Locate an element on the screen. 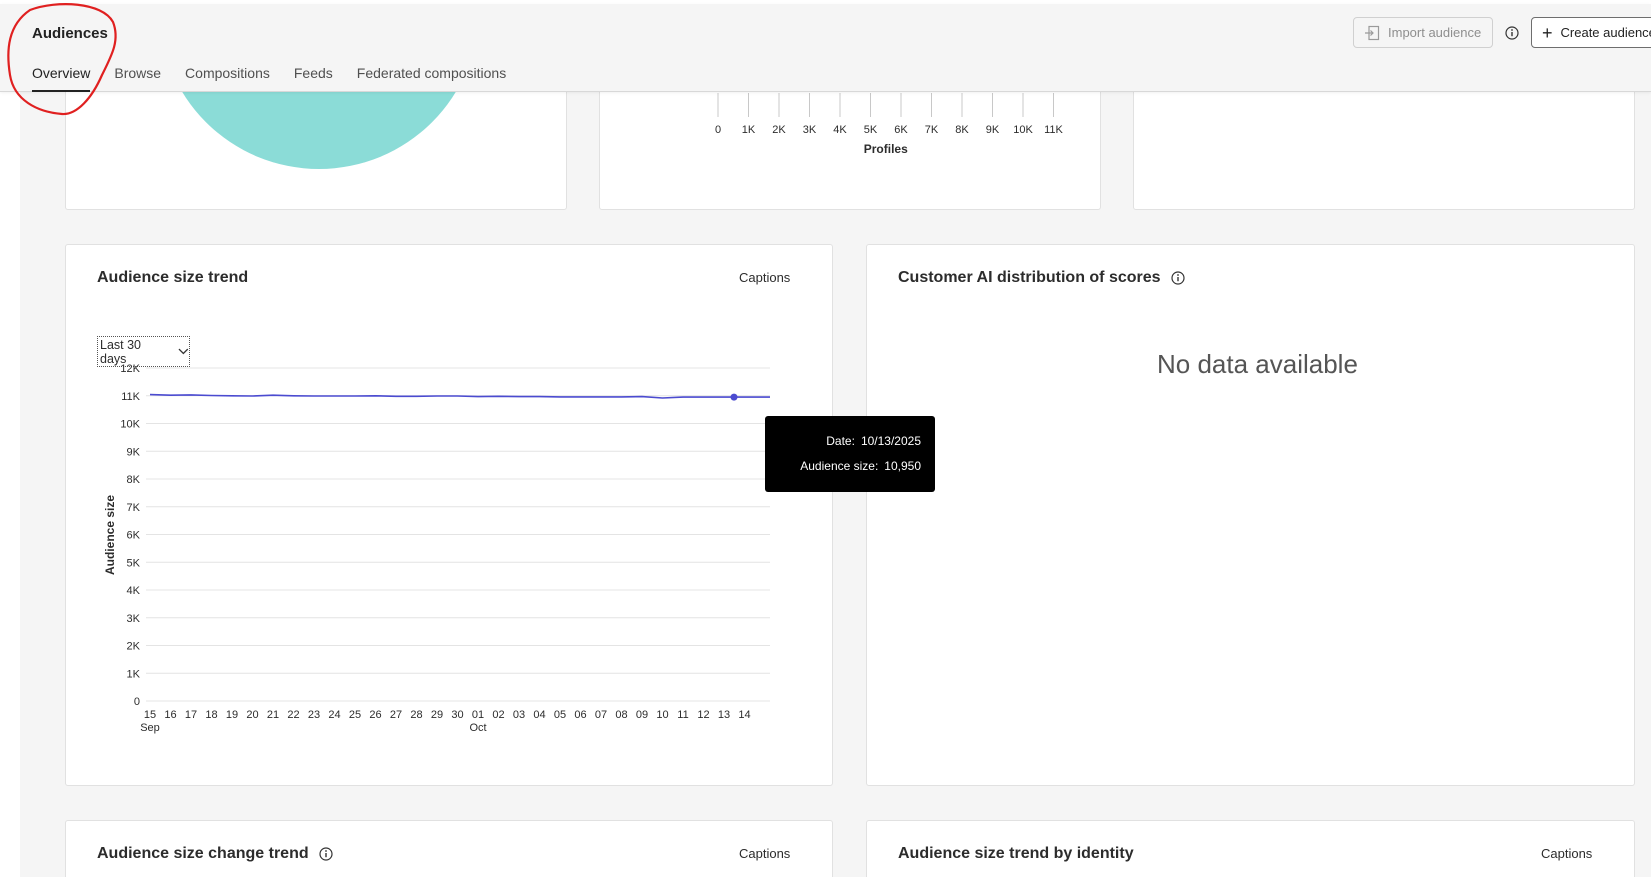 Image resolution: width=1651 pixels, height=877 pixels. tooltip-size-value: 10,950 is located at coordinates (902, 466).